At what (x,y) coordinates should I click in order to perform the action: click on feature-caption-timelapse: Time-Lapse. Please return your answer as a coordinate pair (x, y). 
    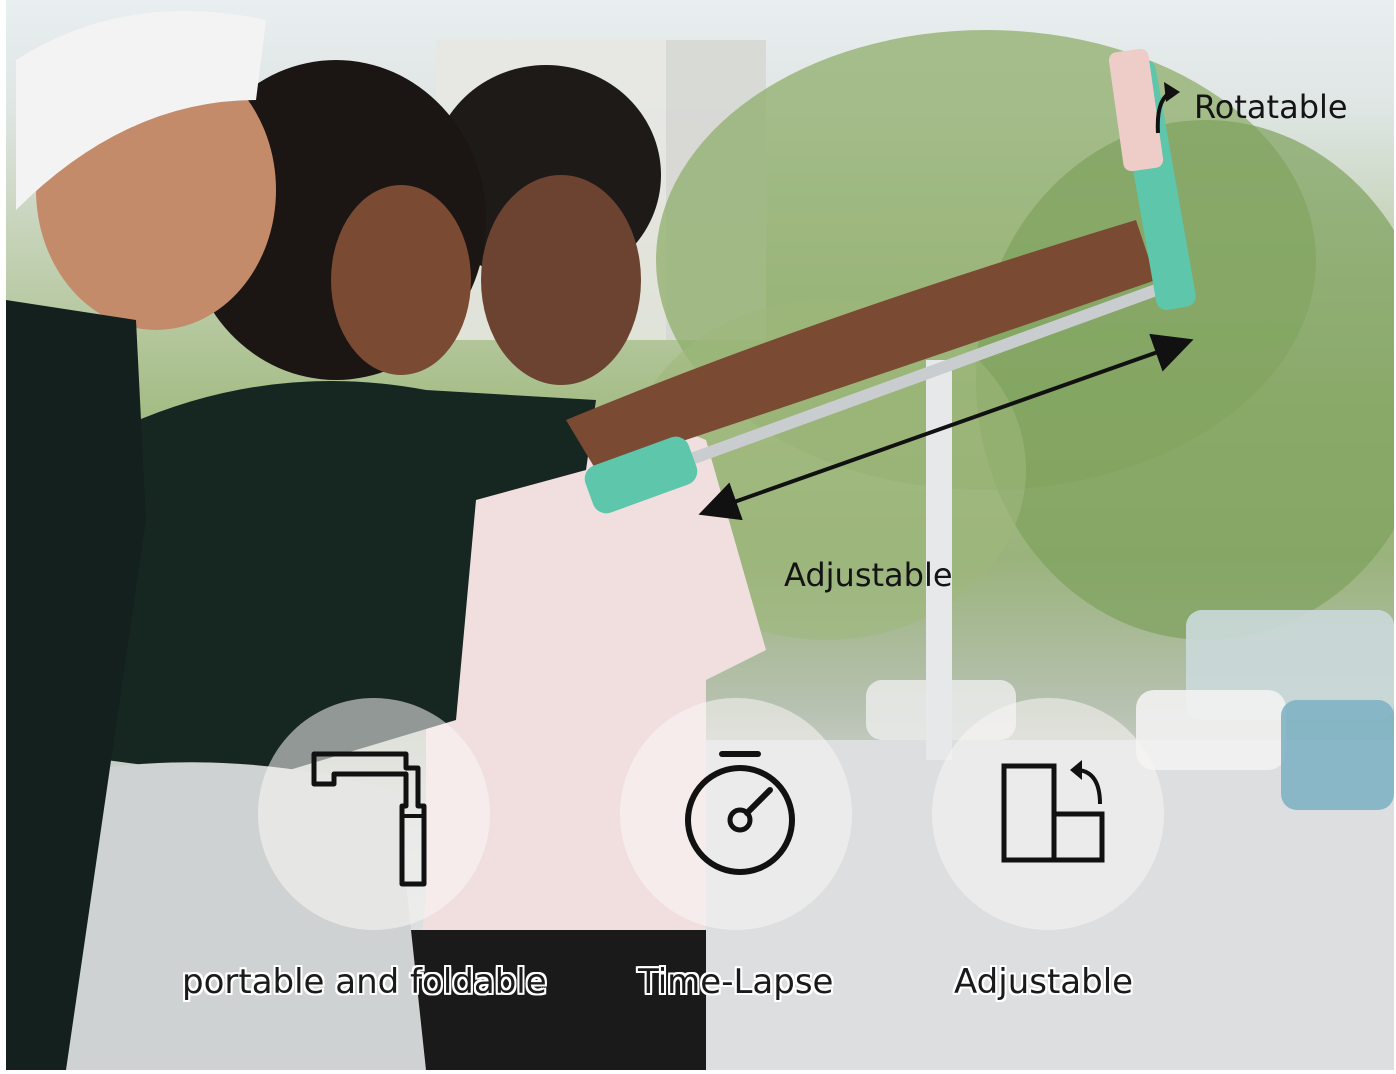
    Looking at the image, I should click on (736, 982).